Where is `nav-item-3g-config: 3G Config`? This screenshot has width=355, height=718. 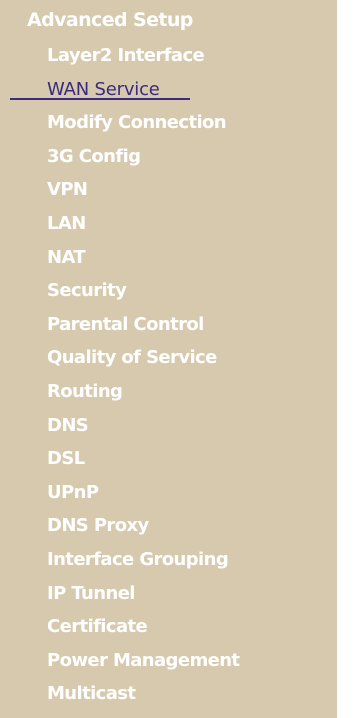 nav-item-3g-config: 3G Config is located at coordinates (143, 163).